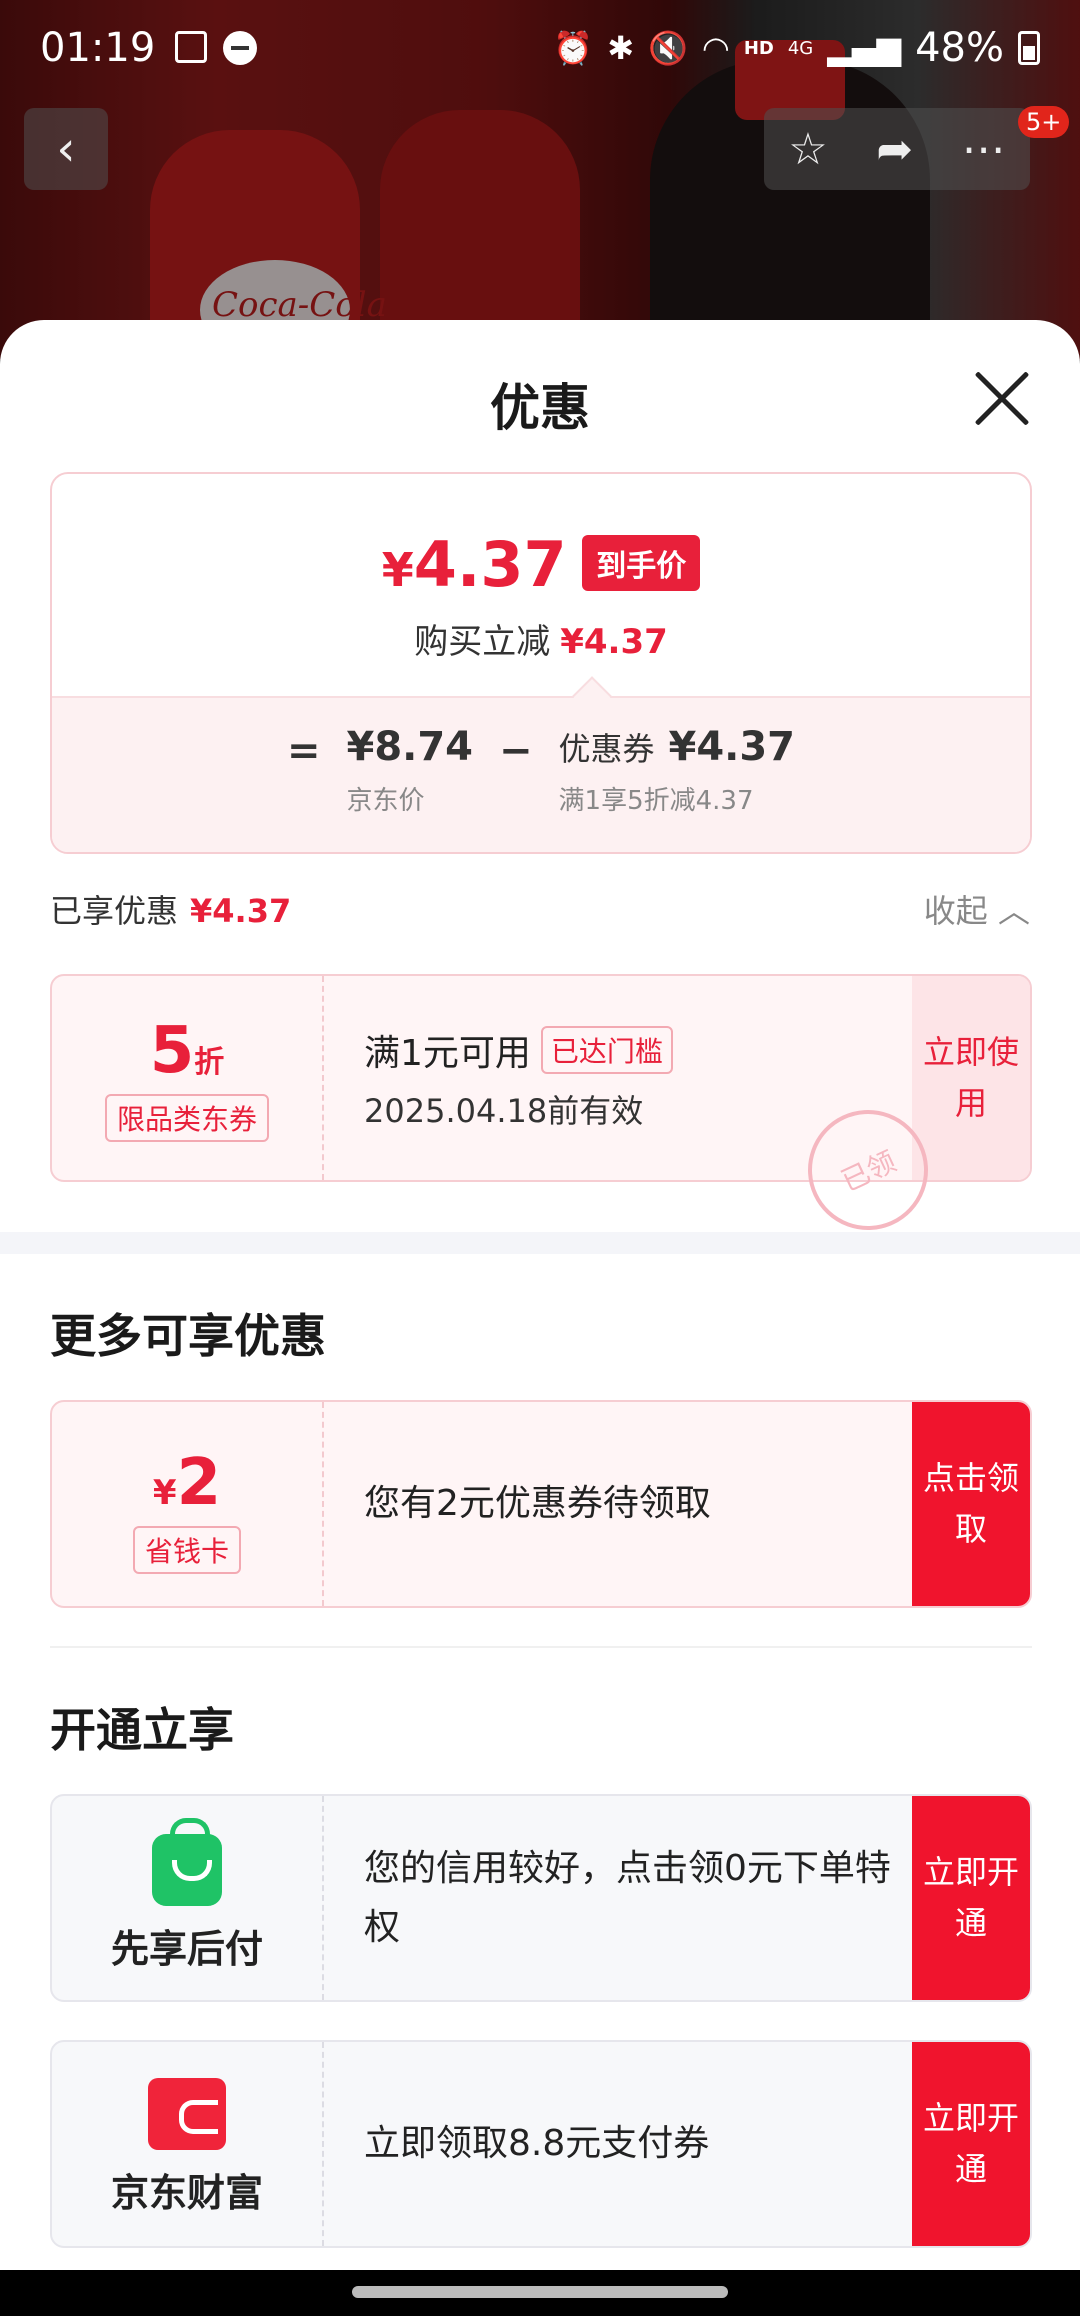 This screenshot has height=2316, width=1080. What do you see at coordinates (573, 48) in the screenshot?
I see `alarm-icon: ⏰` at bounding box center [573, 48].